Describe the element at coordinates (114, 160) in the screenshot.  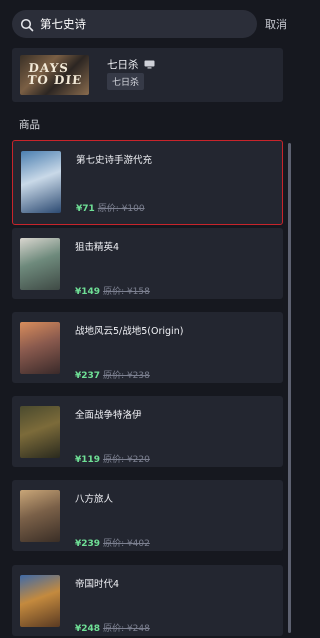
I see `product-name: 第七史诗手游代充` at that location.